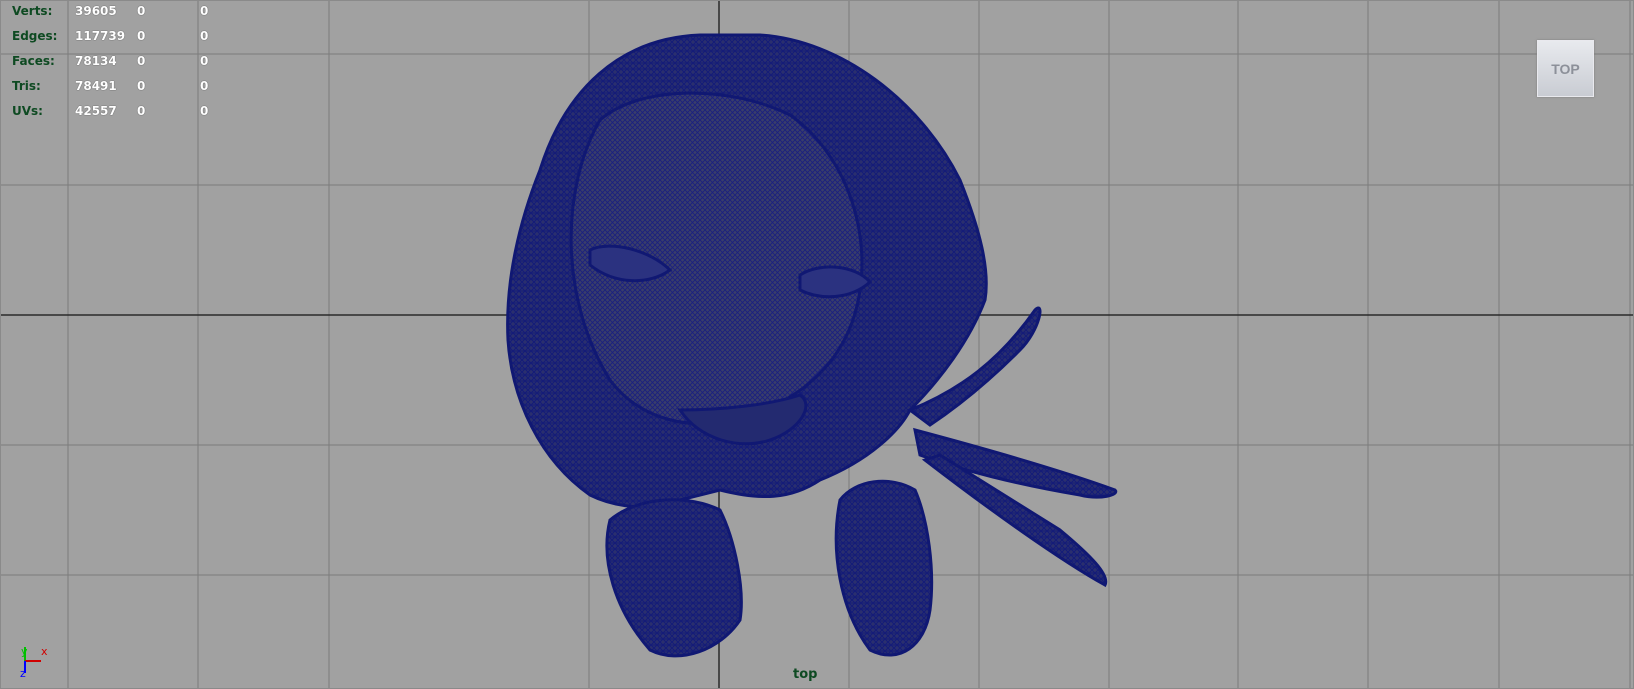  I want to click on hud-label: Tris:, so click(26, 86).